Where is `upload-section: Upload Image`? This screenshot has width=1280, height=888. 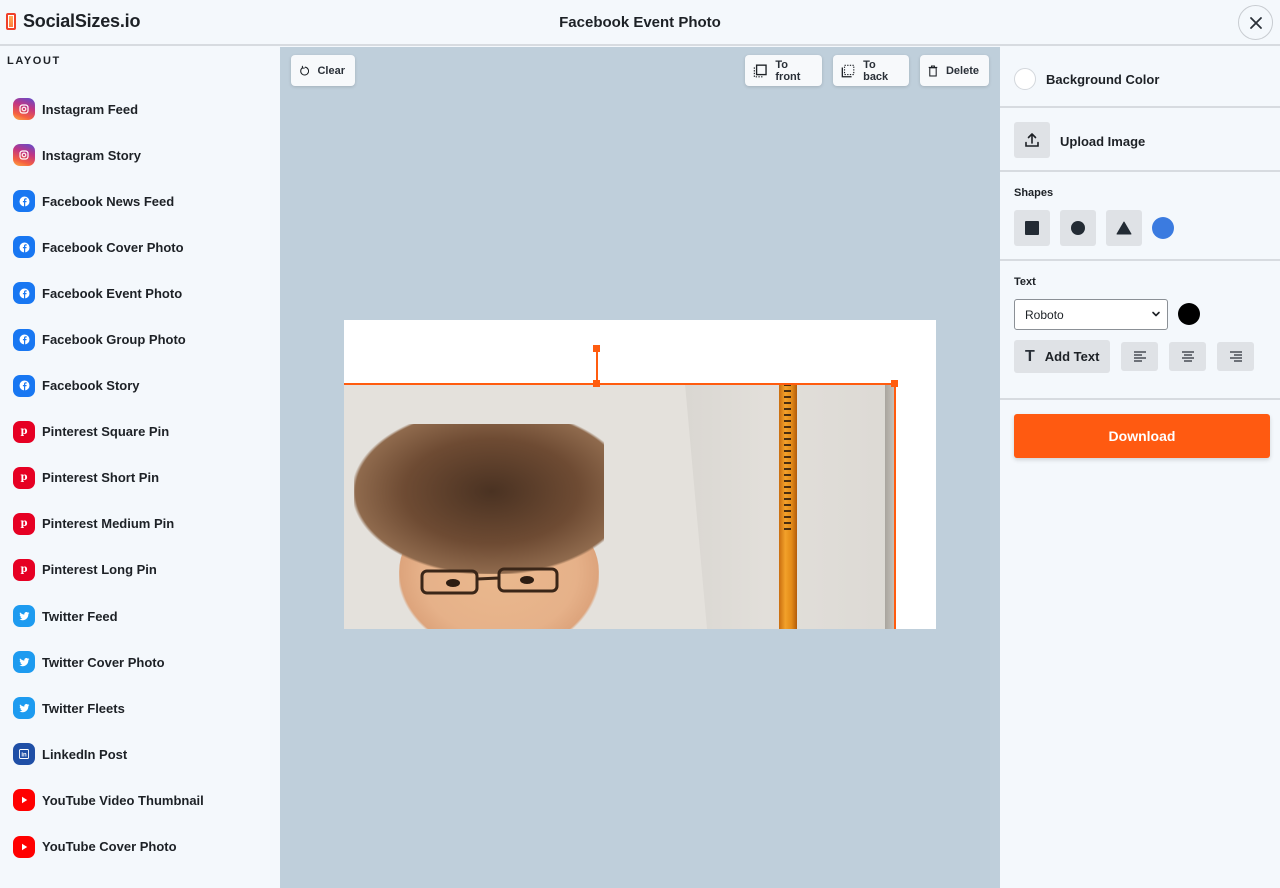 upload-section: Upload Image is located at coordinates (1140, 140).